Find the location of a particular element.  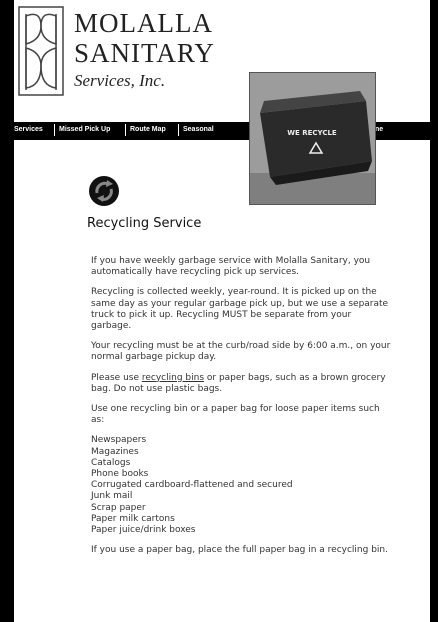

list-item: Newspapers is located at coordinates (119, 440).